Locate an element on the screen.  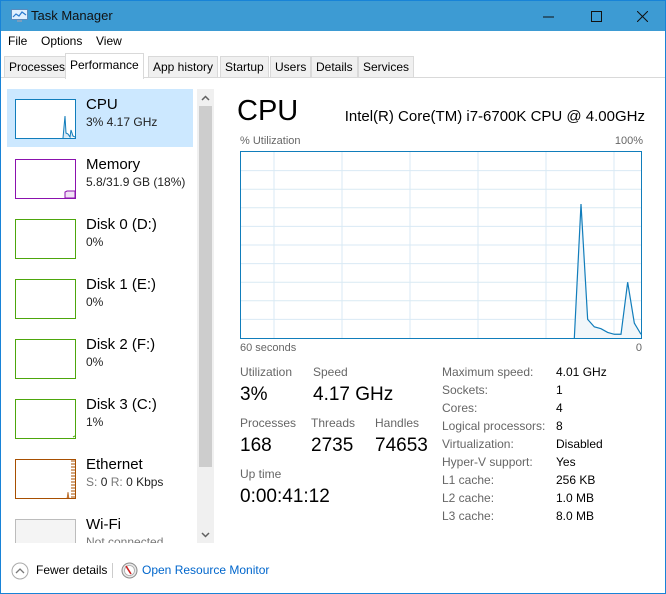
info-label: Virtualization: is located at coordinates (478, 444).